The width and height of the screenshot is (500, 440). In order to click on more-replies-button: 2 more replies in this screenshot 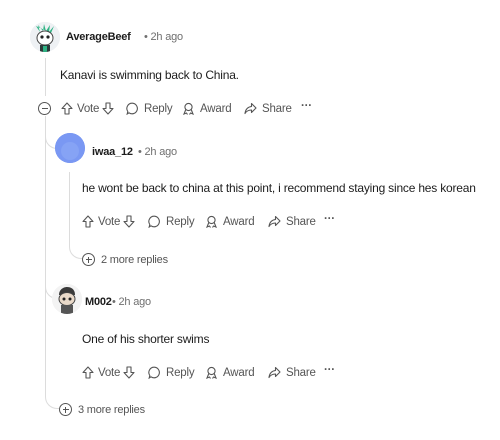, I will do `click(125, 259)`.